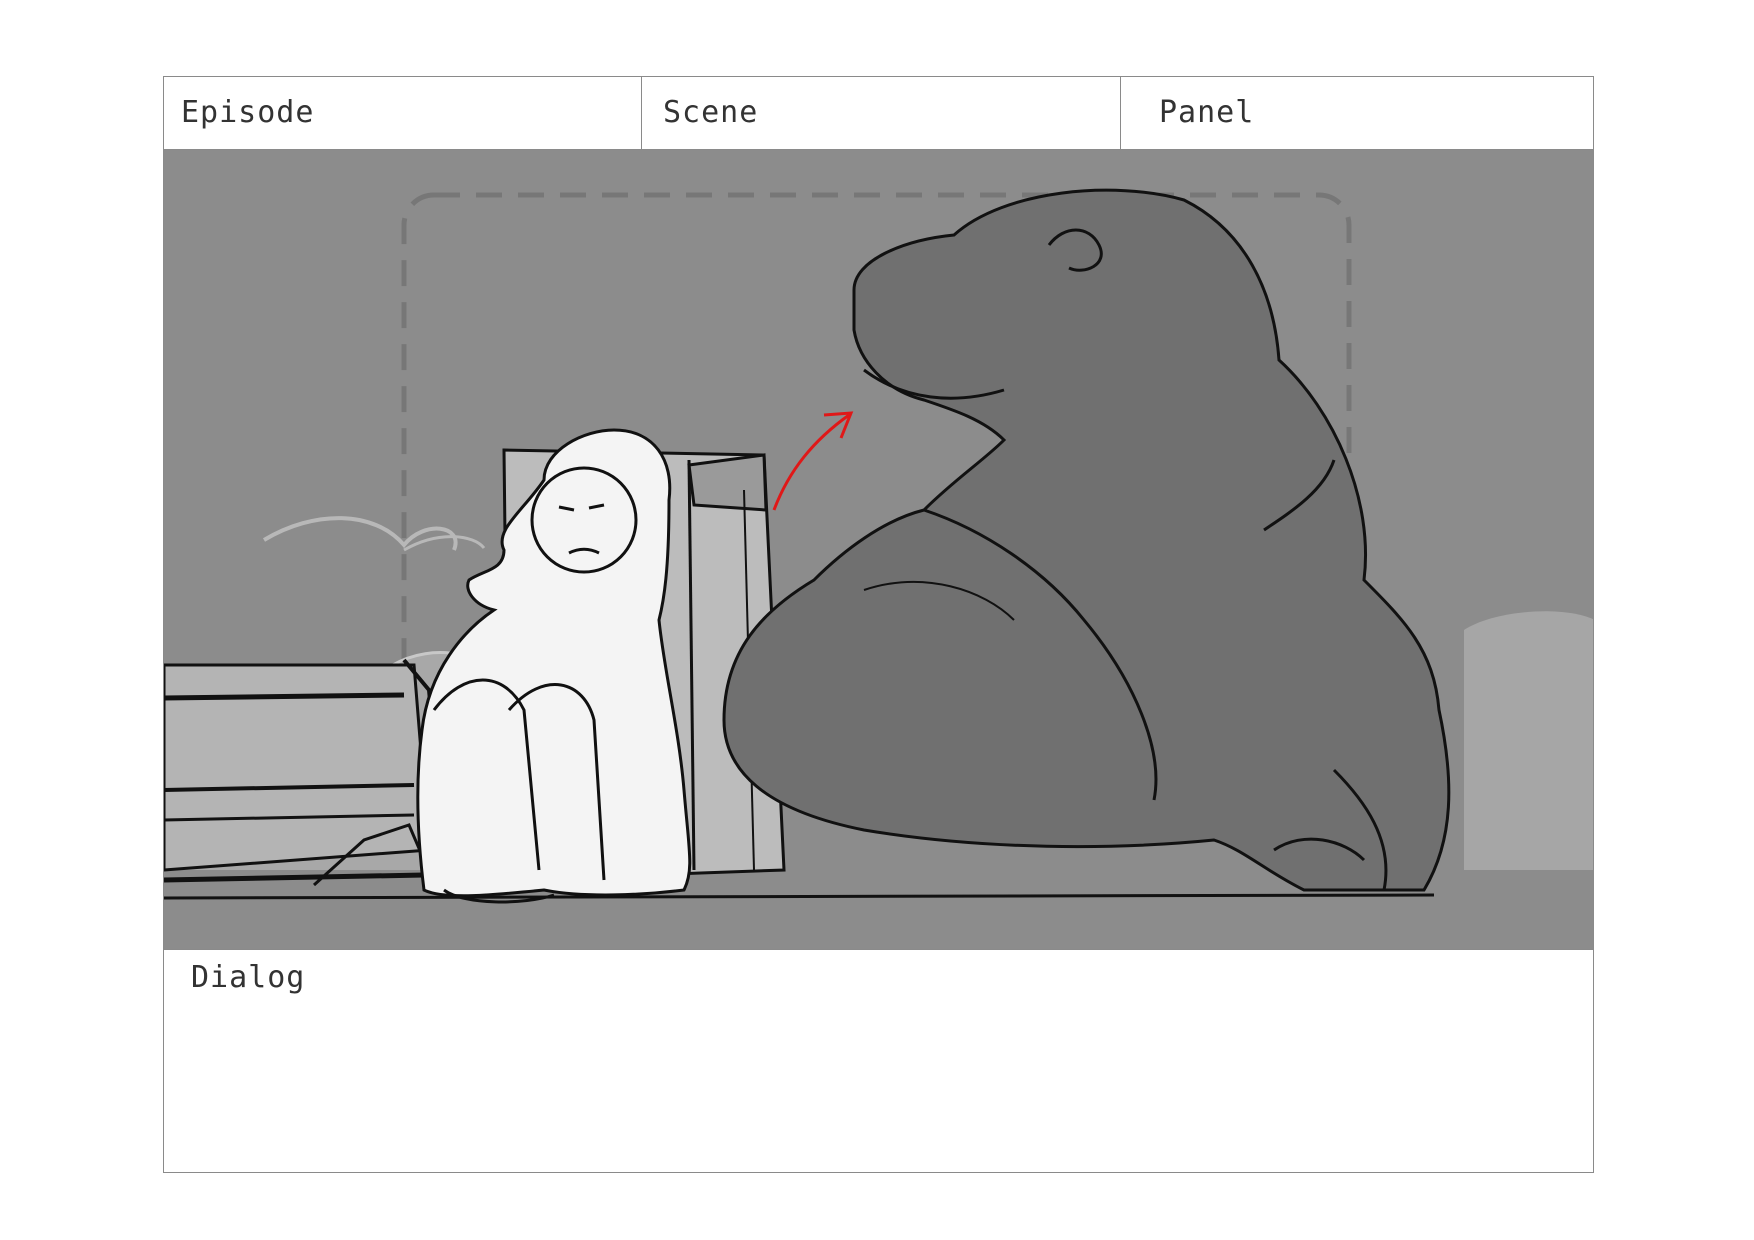 The height and width of the screenshot is (1240, 1754). Describe the element at coordinates (1358, 113) in the screenshot. I see `panel-field: Panel` at that location.